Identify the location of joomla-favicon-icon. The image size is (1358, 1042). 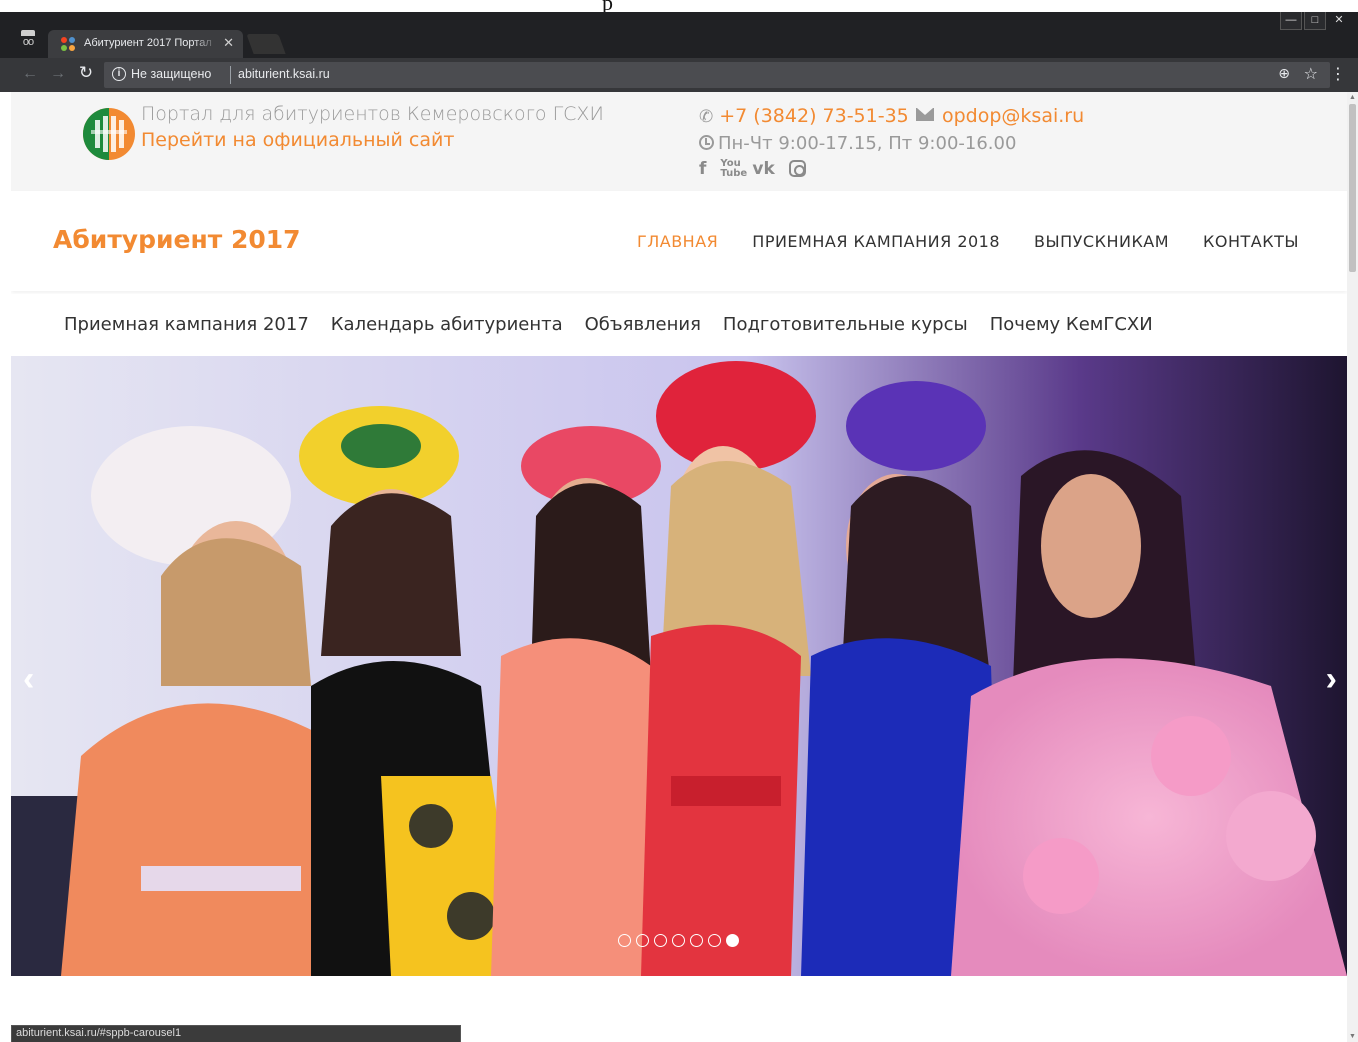
(68, 44).